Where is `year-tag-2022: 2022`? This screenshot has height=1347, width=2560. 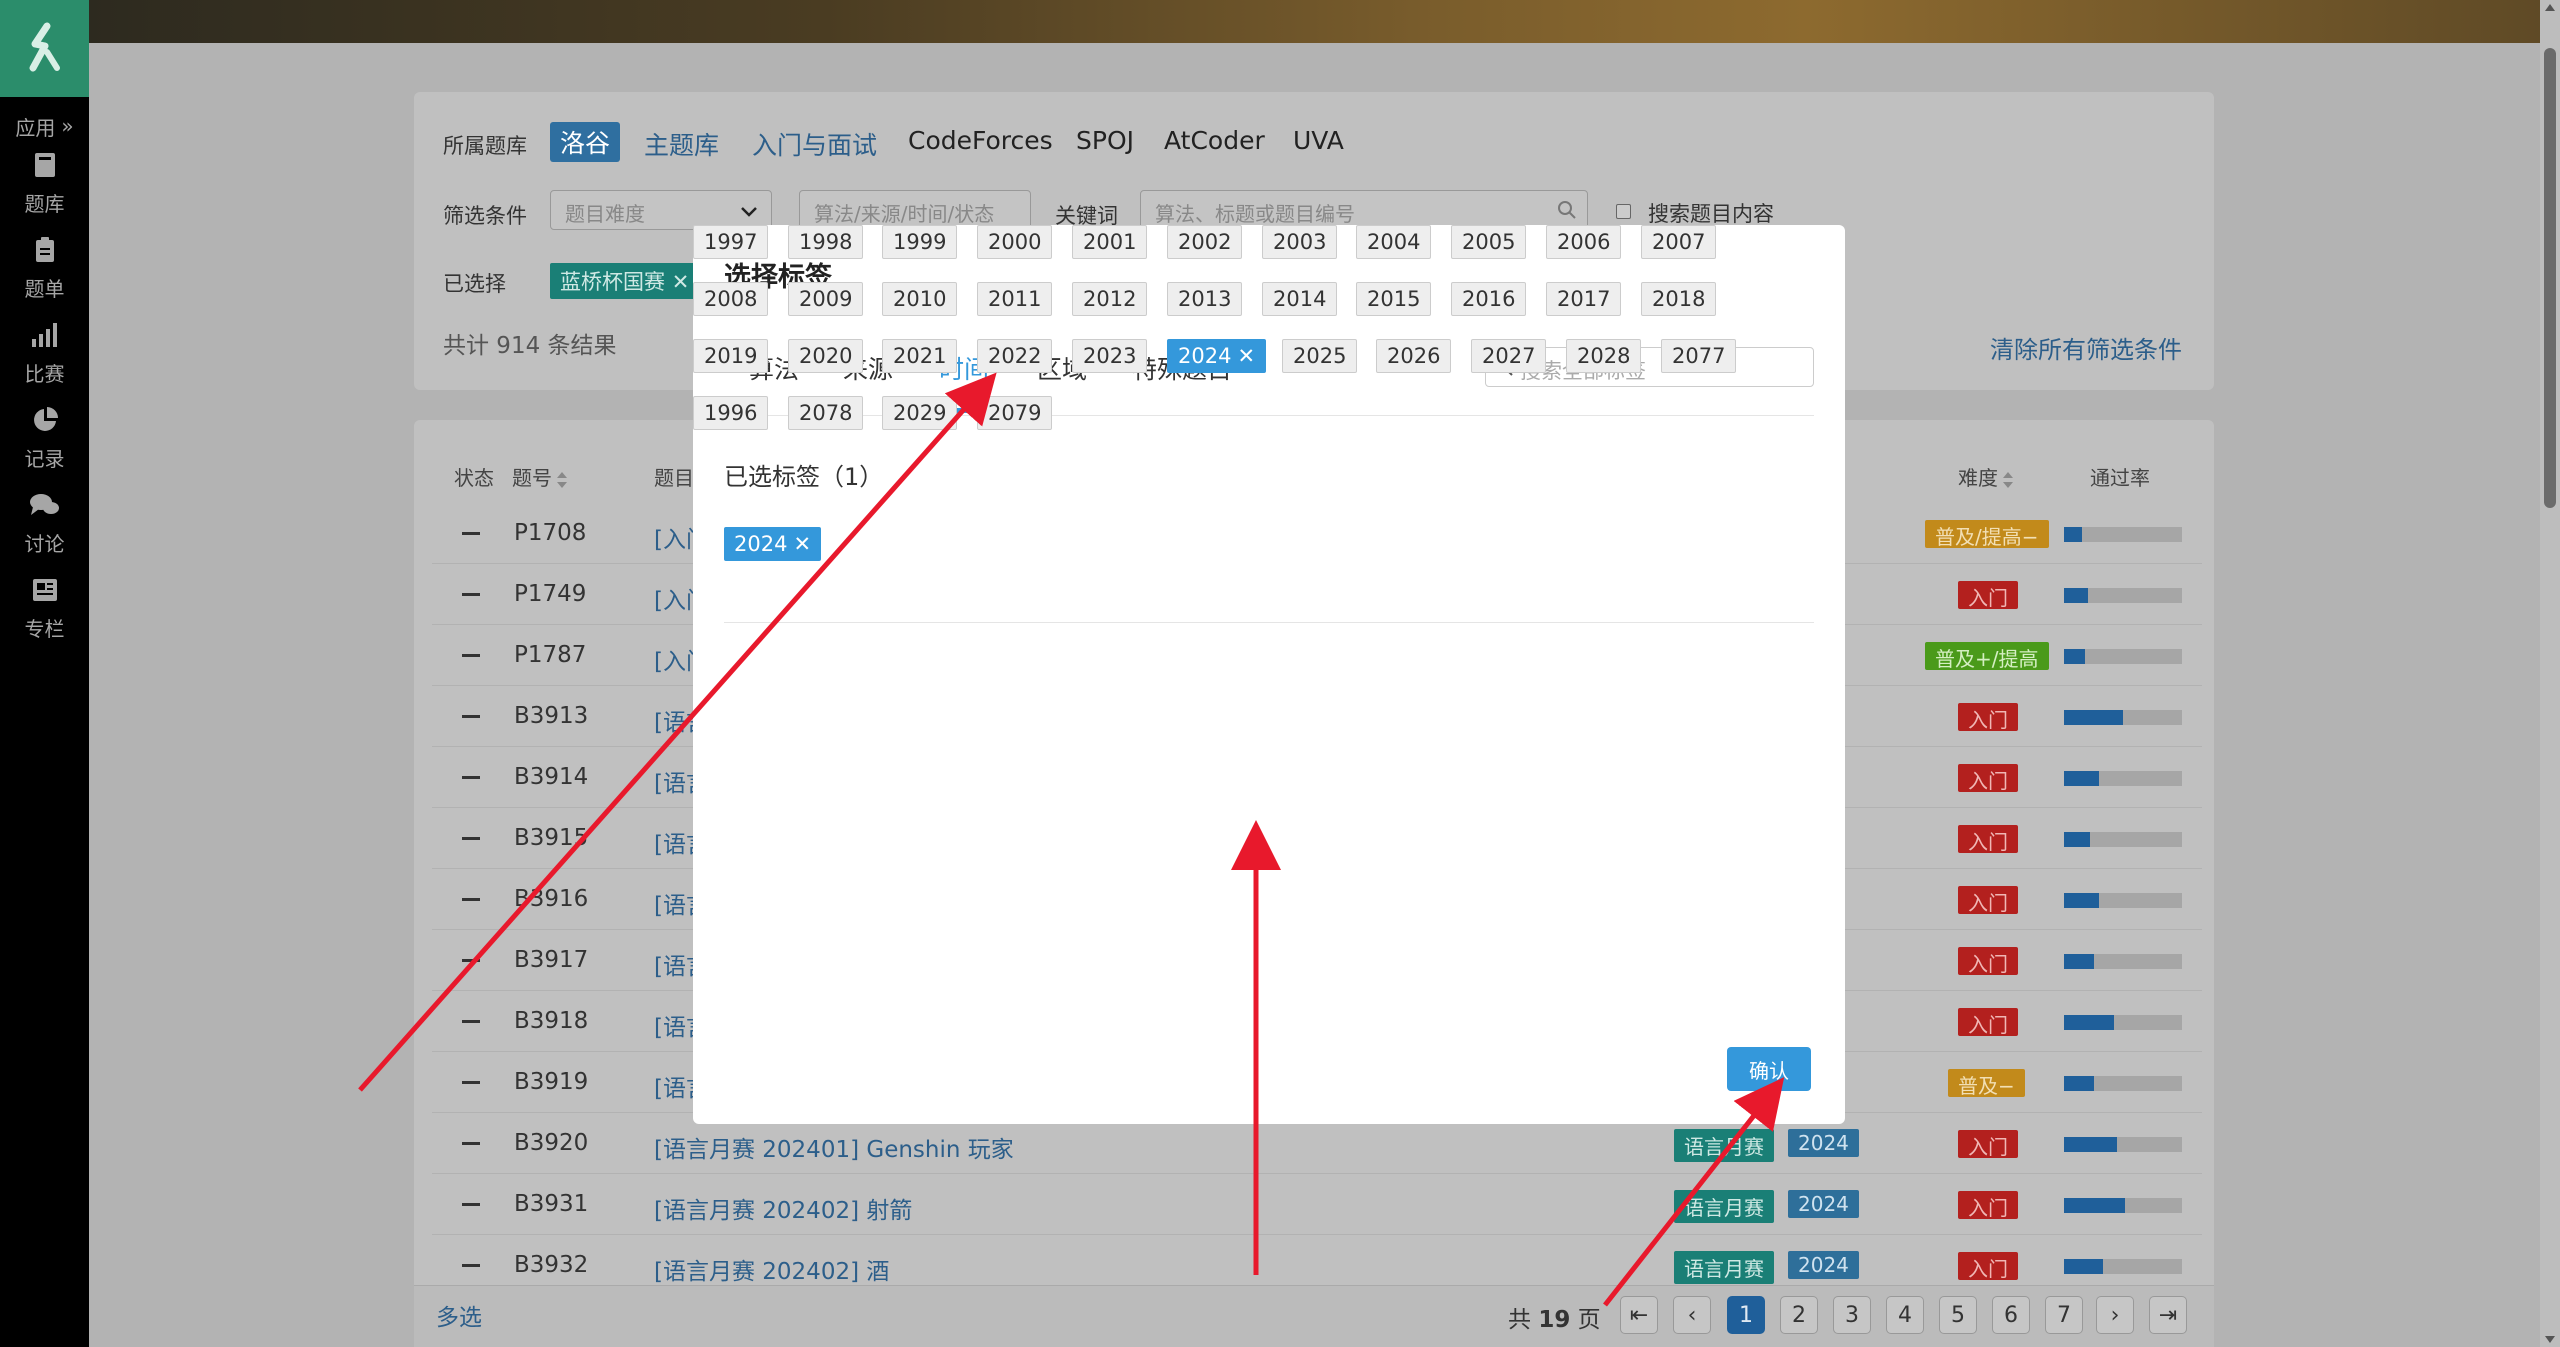 year-tag-2022: 2022 is located at coordinates (1015, 356).